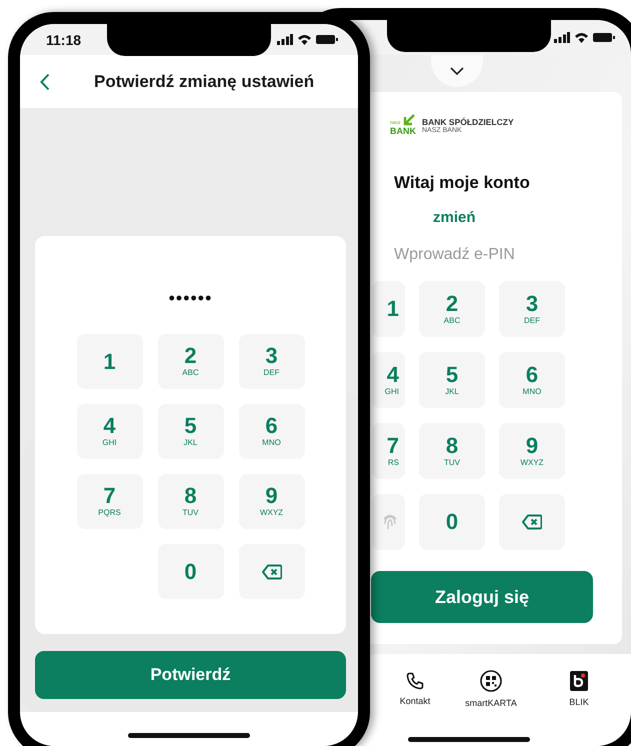 The height and width of the screenshot is (746, 631). What do you see at coordinates (409, 120) in the screenshot?
I see `arrow-icon` at bounding box center [409, 120].